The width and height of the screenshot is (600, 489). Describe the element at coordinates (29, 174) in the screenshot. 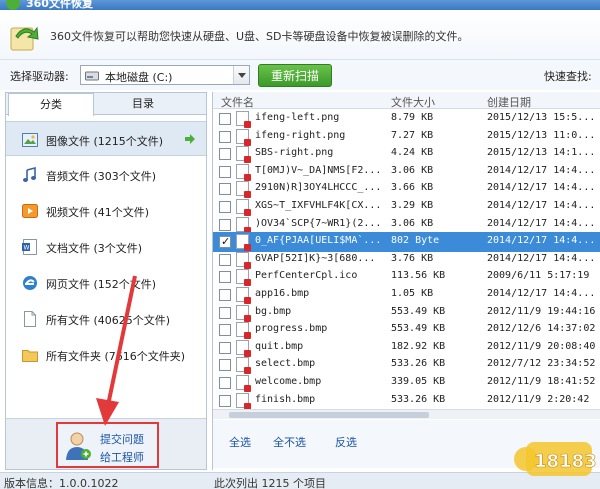

I see `music-icon` at that location.